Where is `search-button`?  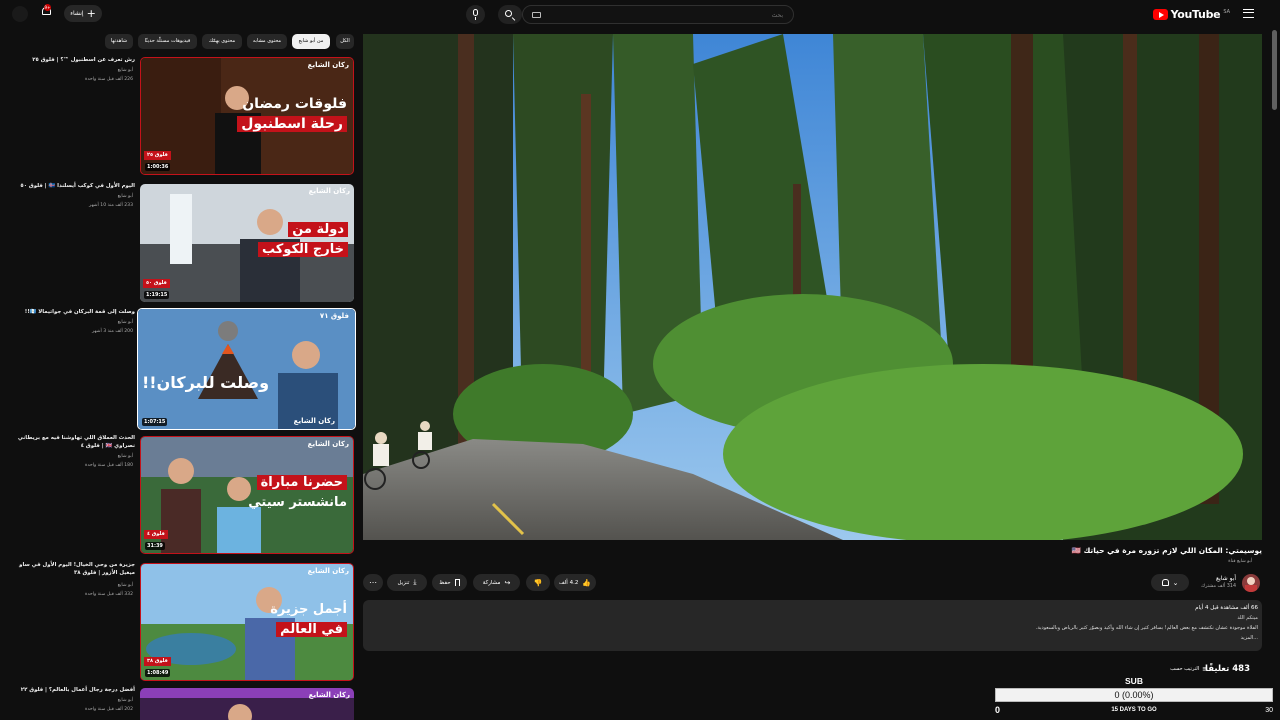
search-button is located at coordinates (510, 14).